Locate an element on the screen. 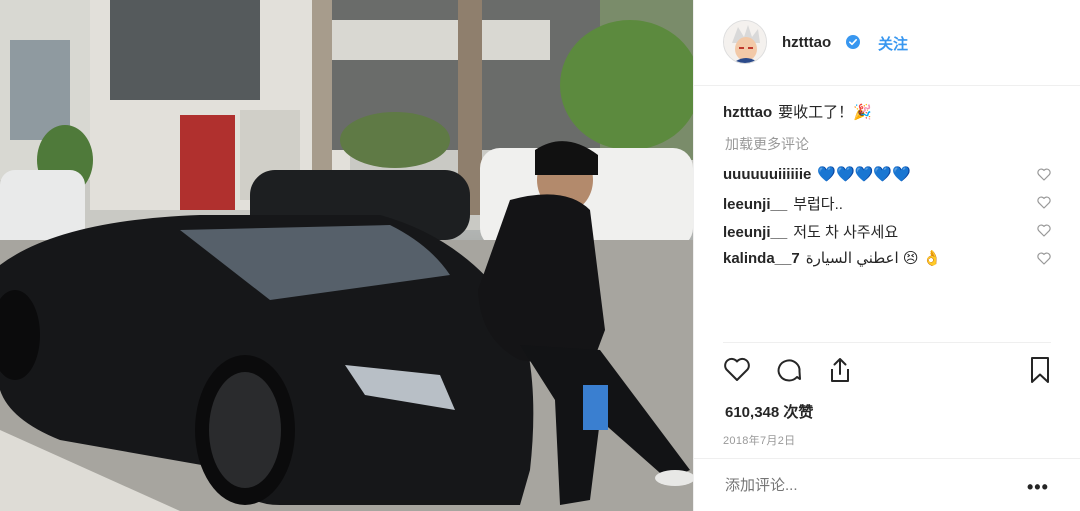 Image resolution: width=1080 pixels, height=511 pixels. post-date: 2018年7月2日 is located at coordinates (759, 440).